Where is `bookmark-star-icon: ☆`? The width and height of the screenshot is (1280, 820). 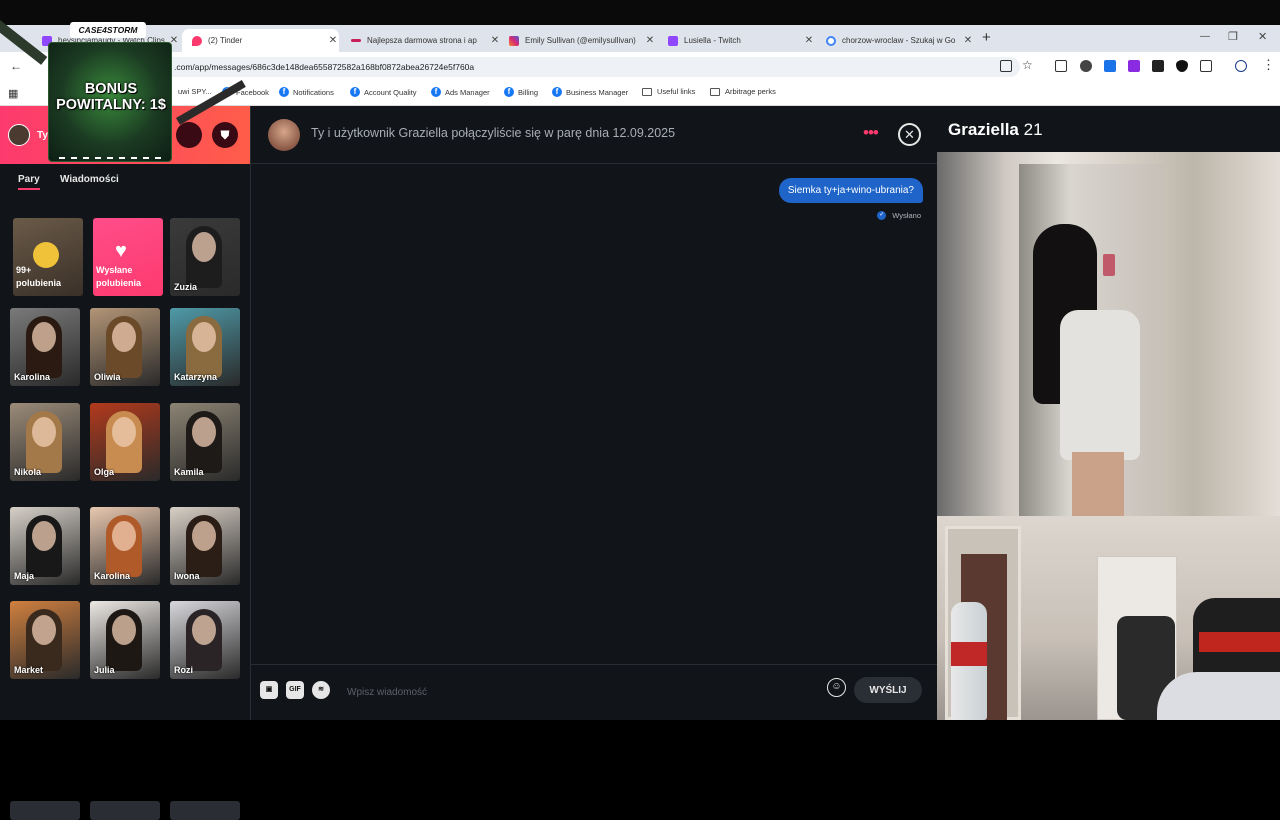 bookmark-star-icon: ☆ is located at coordinates (1027, 65).